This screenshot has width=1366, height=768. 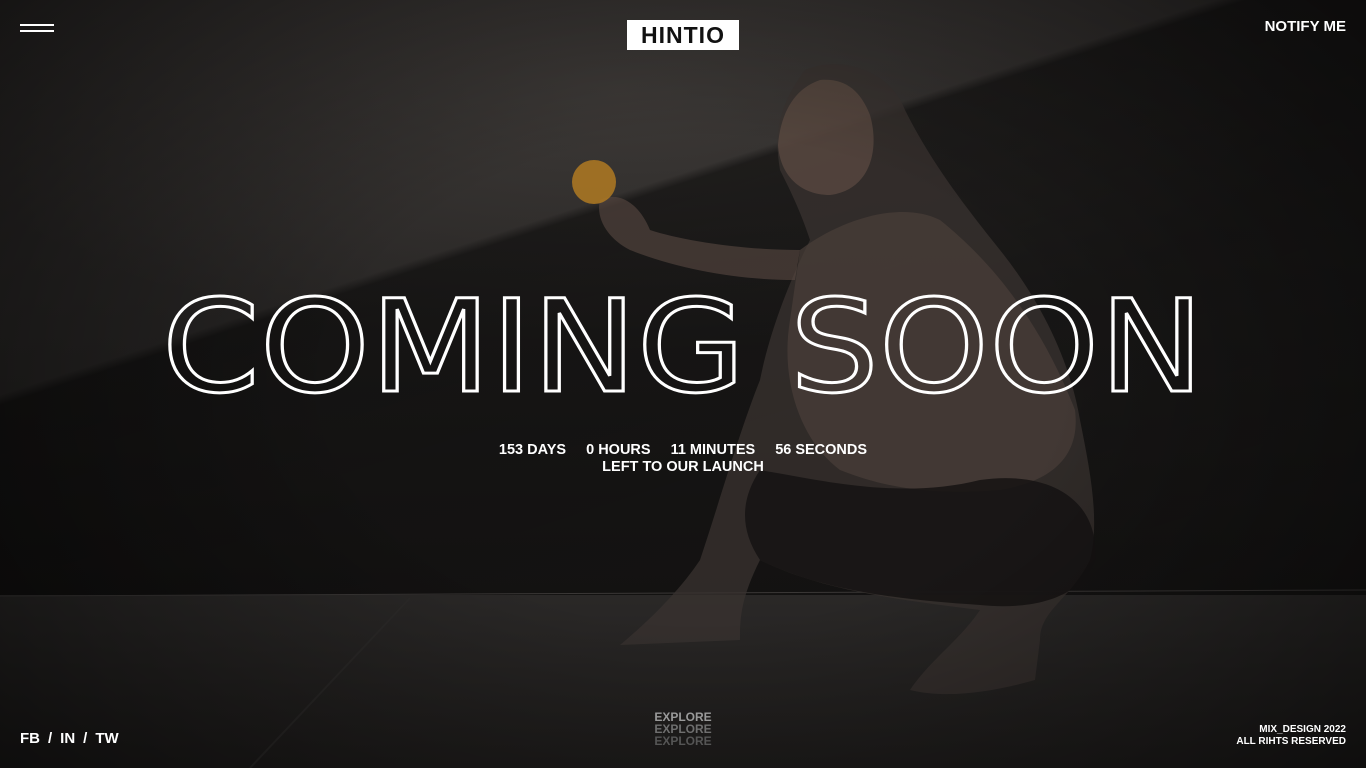 What do you see at coordinates (37, 25) in the screenshot?
I see `hamburger-menu-icon` at bounding box center [37, 25].